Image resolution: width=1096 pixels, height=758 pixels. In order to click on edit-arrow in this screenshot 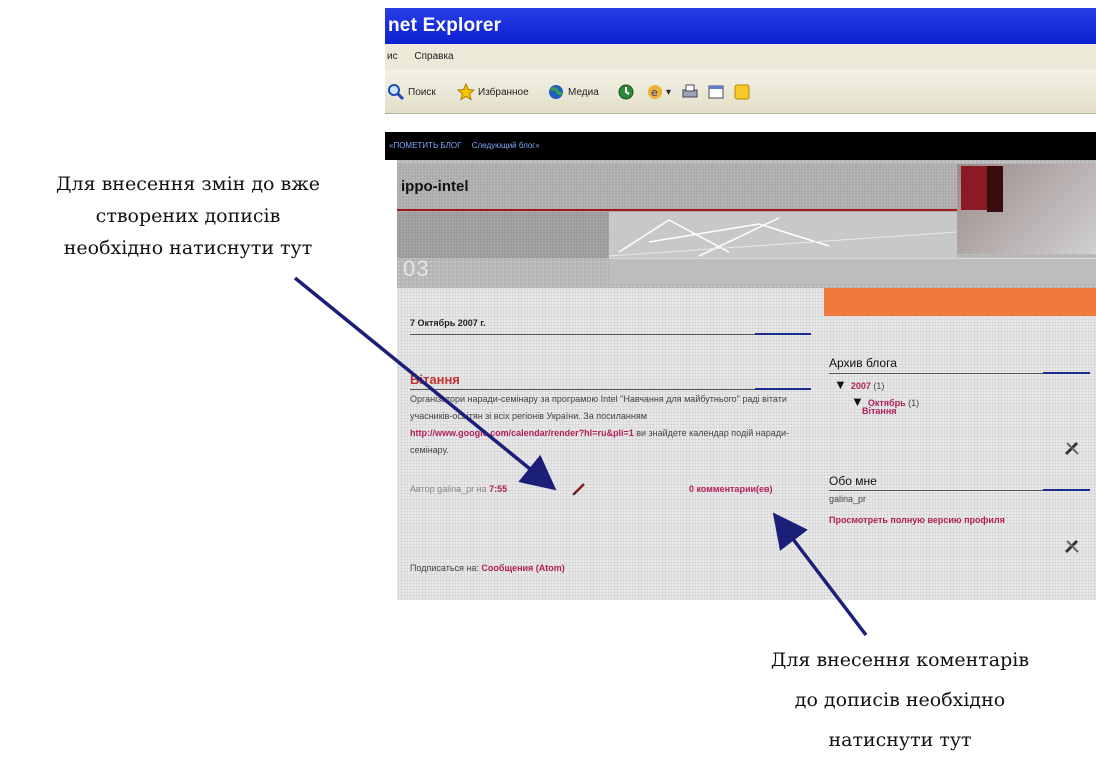, I will do `click(425, 383)`.